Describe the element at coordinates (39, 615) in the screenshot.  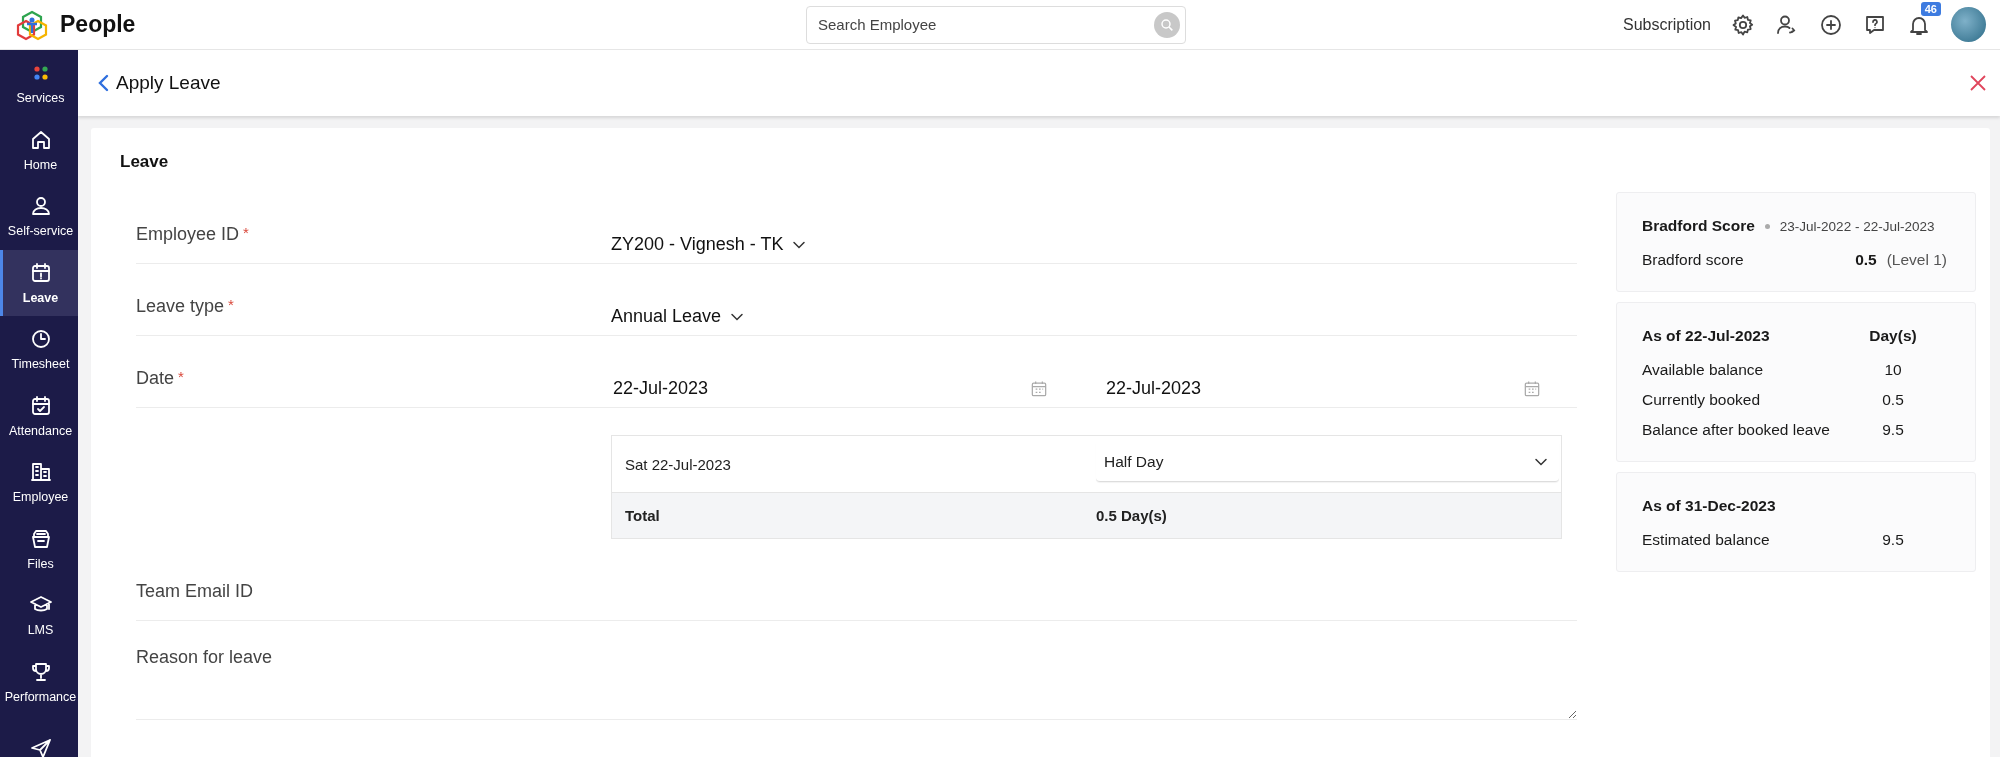
I see `sidebar-item: LMS` at that location.